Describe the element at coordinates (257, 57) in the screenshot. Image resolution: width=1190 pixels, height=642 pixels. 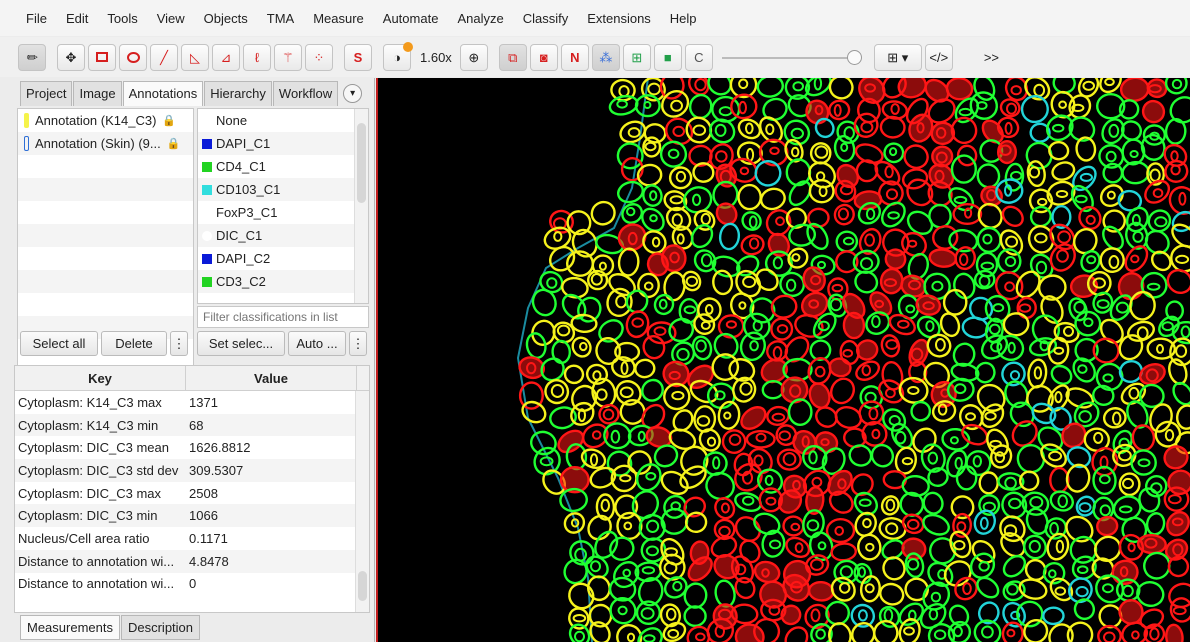
I see `brush-annotation-button: ℓ` at that location.